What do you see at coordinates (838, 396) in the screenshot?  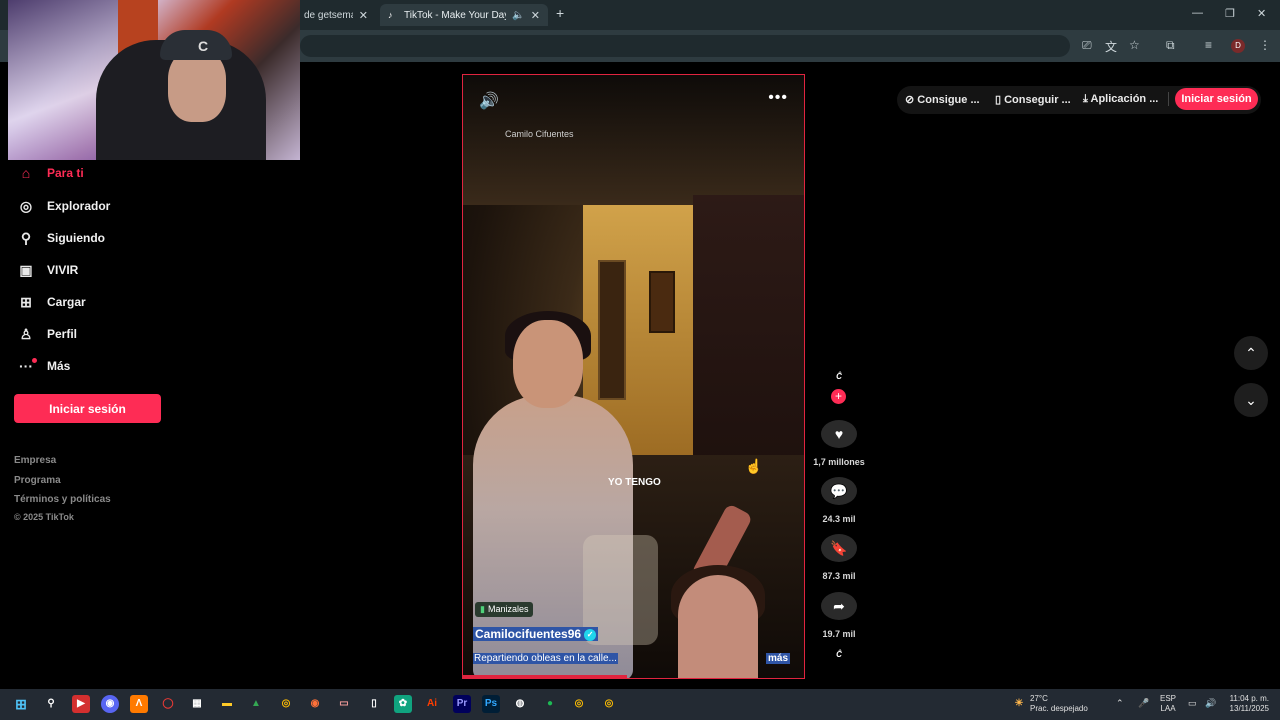 I see `follow-button: +` at bounding box center [838, 396].